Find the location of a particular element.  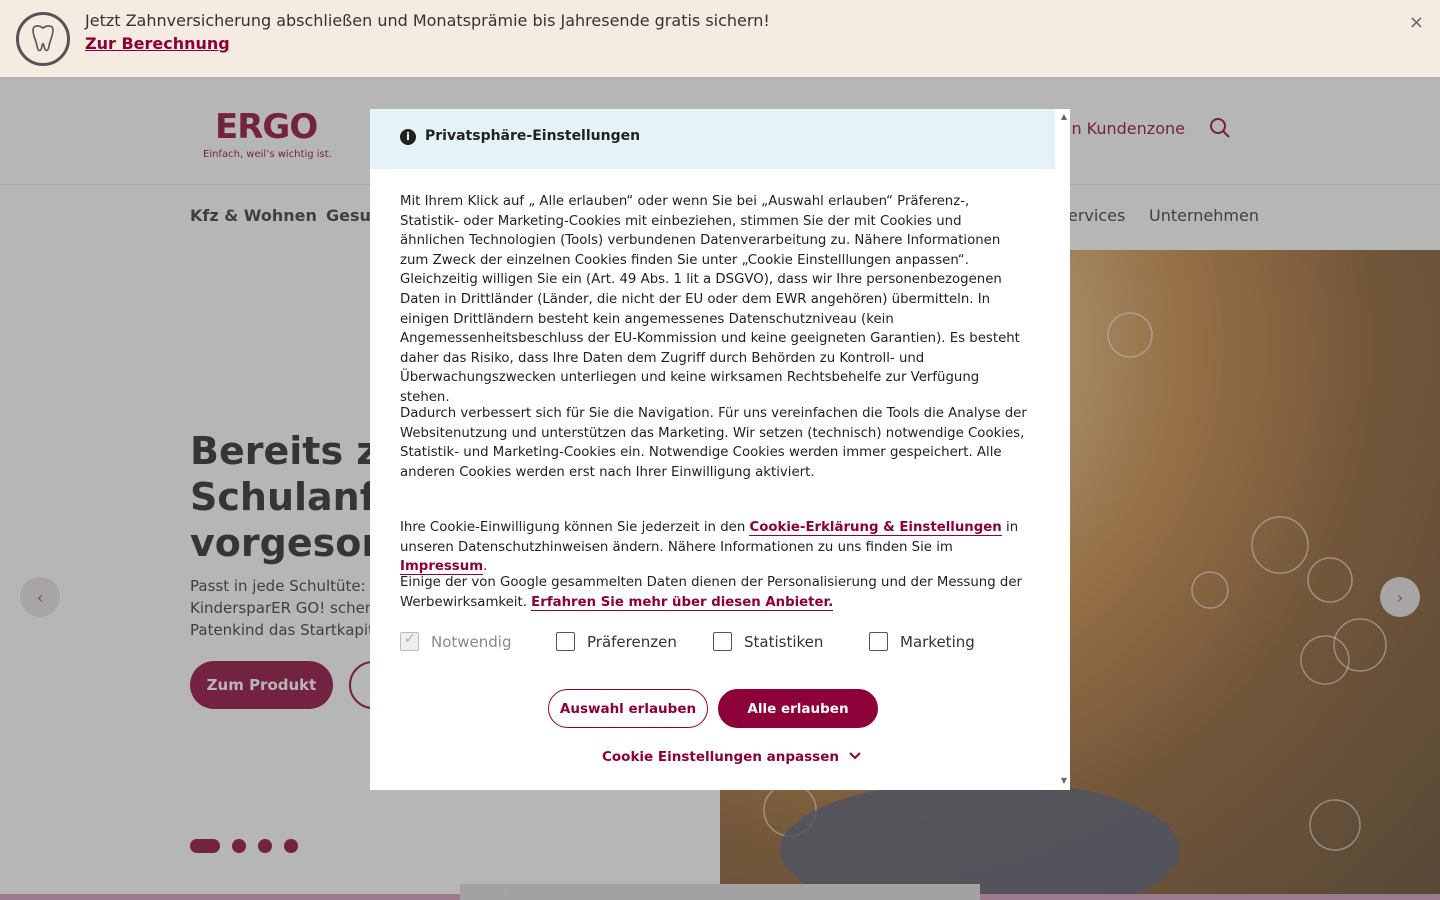

checkbox-statistiken: Statistiken is located at coordinates (768, 641).